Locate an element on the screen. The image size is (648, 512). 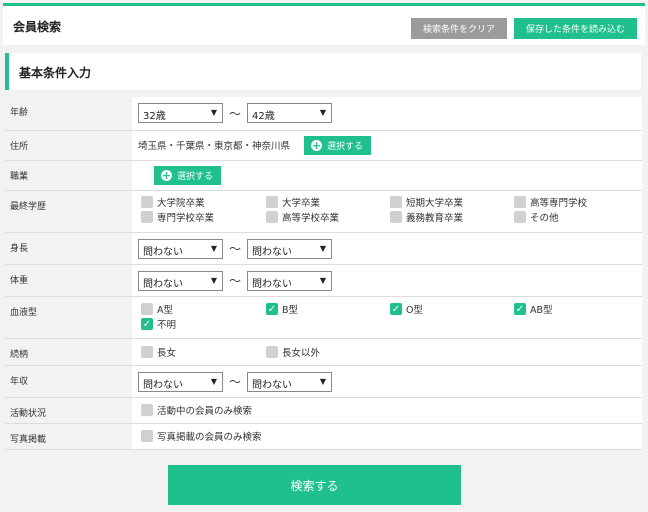
option-label: 大学院卒業 is located at coordinates (181, 203).